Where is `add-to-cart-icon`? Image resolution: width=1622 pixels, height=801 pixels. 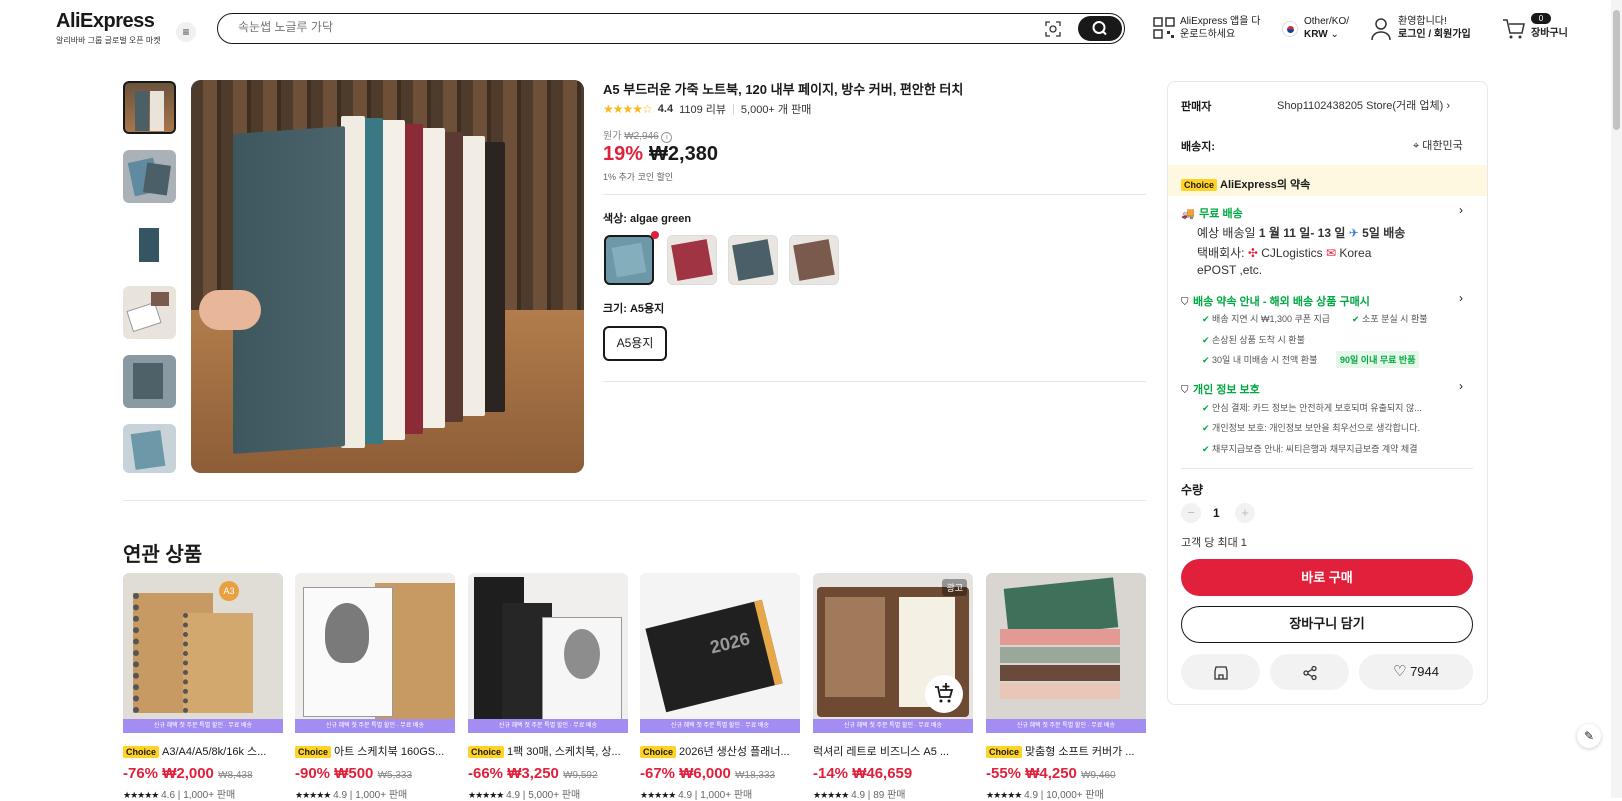
add-to-cart-icon is located at coordinates (944, 694).